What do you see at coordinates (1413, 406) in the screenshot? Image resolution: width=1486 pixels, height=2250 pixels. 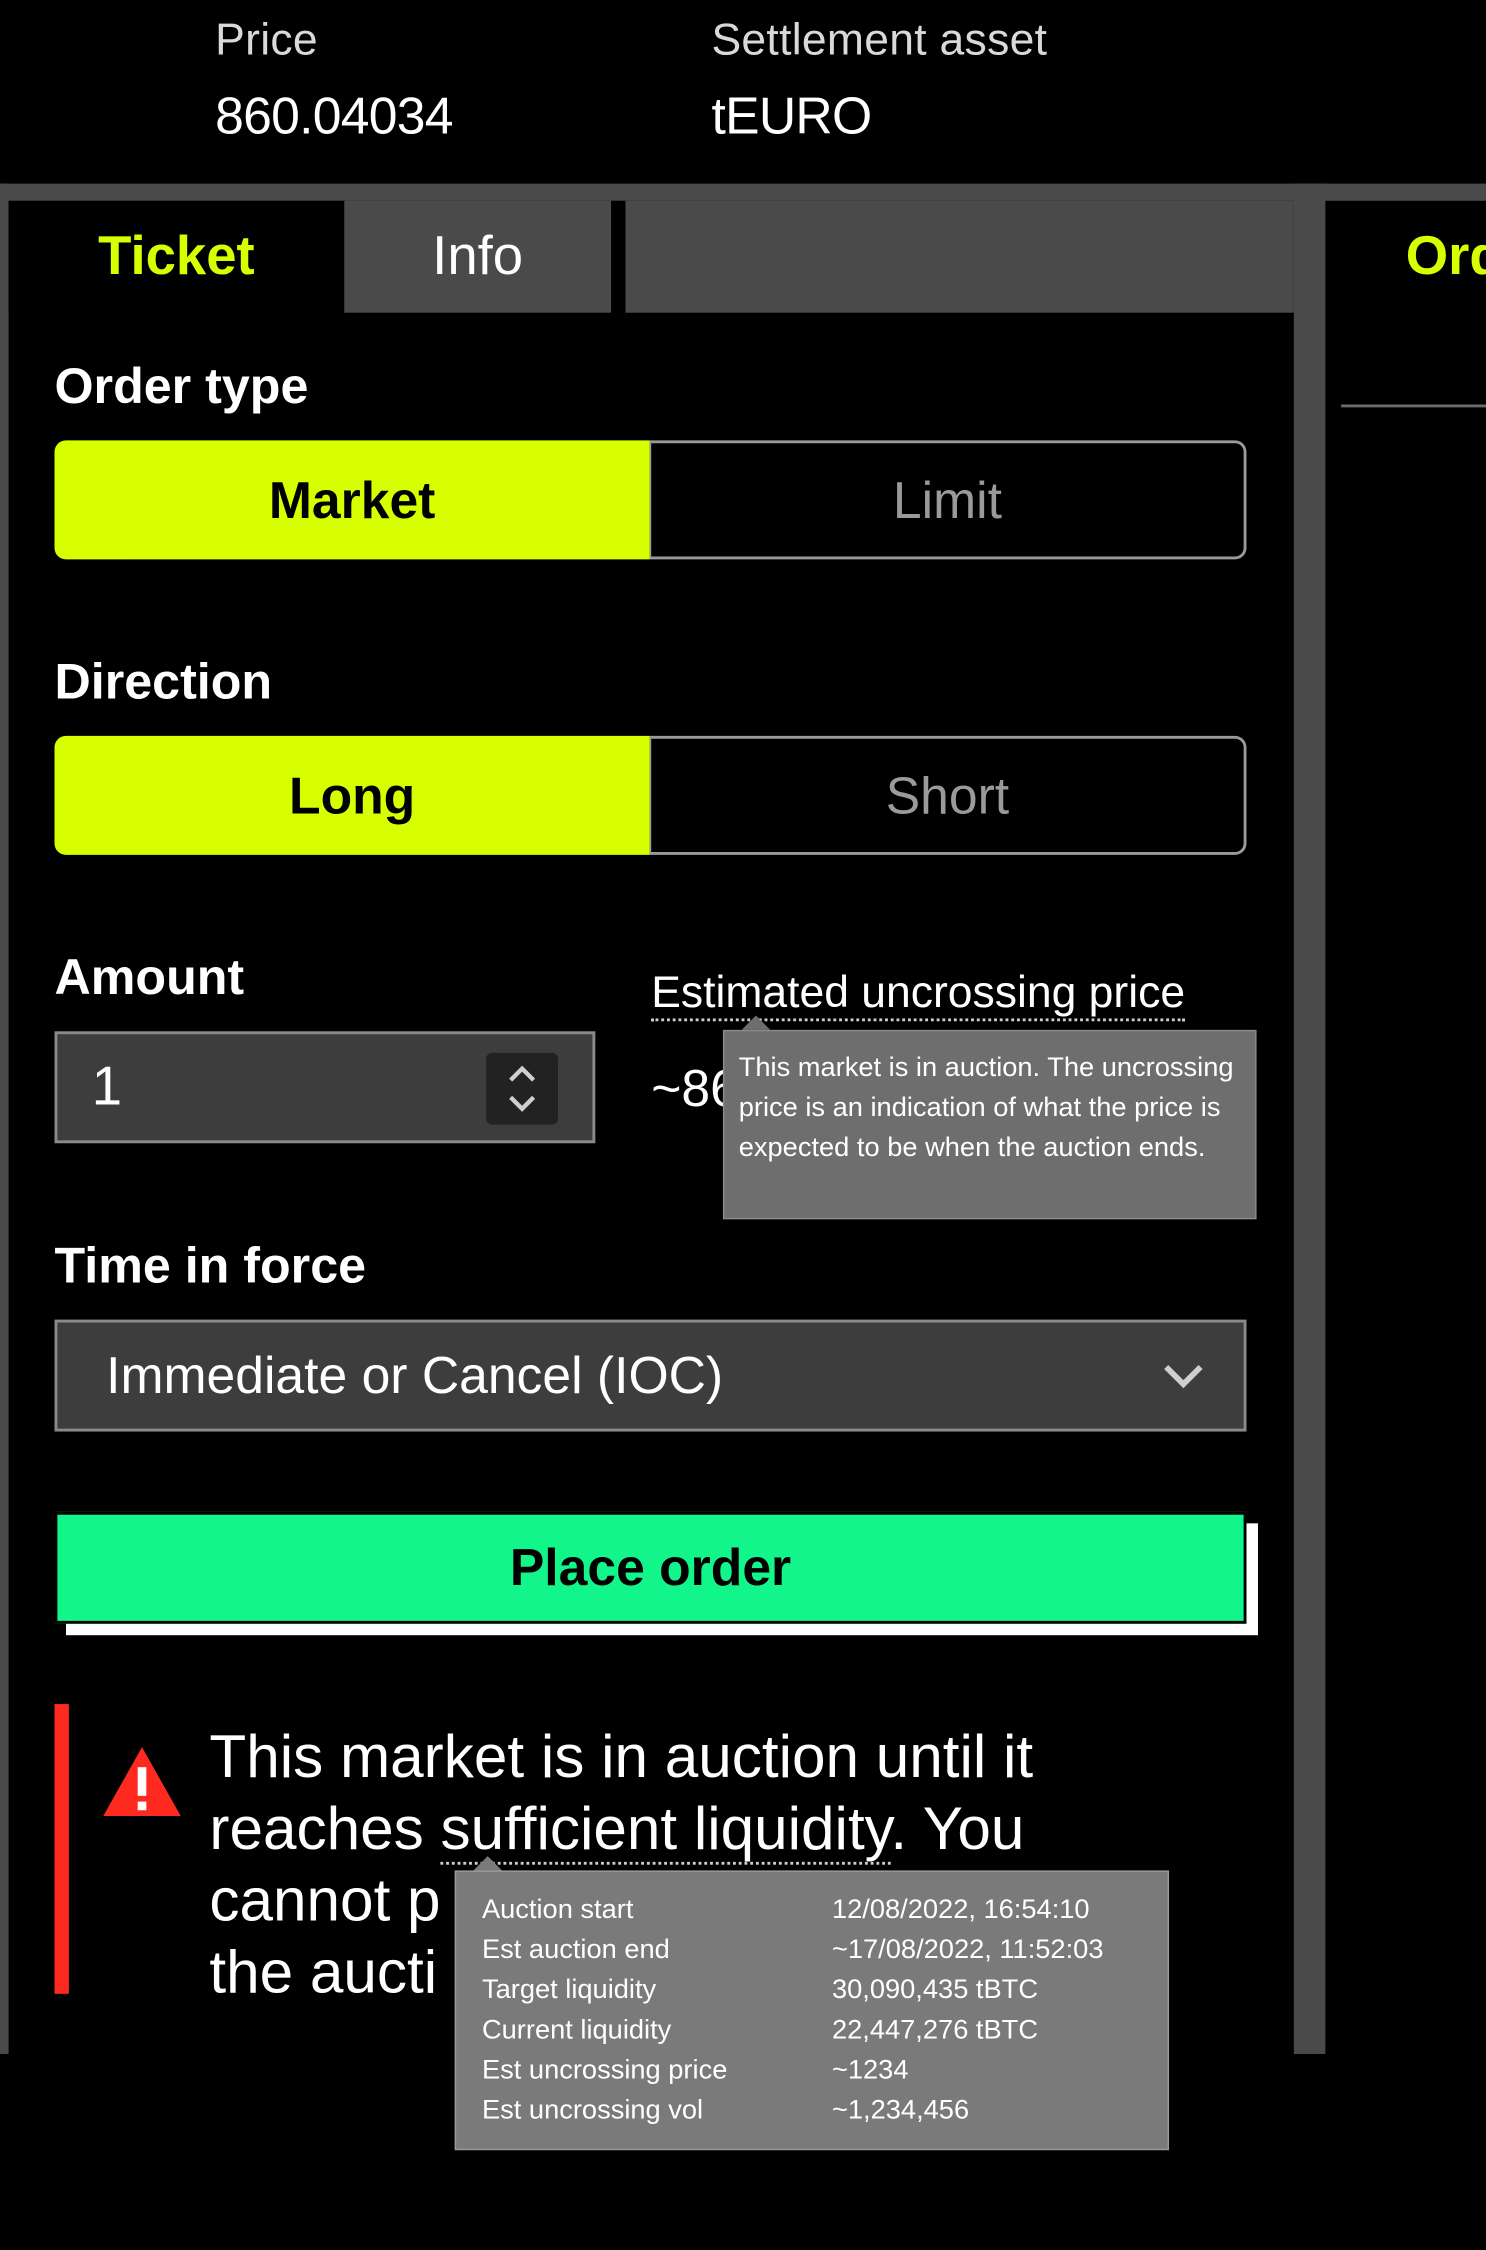 I see `right-panel-divider-line` at bounding box center [1413, 406].